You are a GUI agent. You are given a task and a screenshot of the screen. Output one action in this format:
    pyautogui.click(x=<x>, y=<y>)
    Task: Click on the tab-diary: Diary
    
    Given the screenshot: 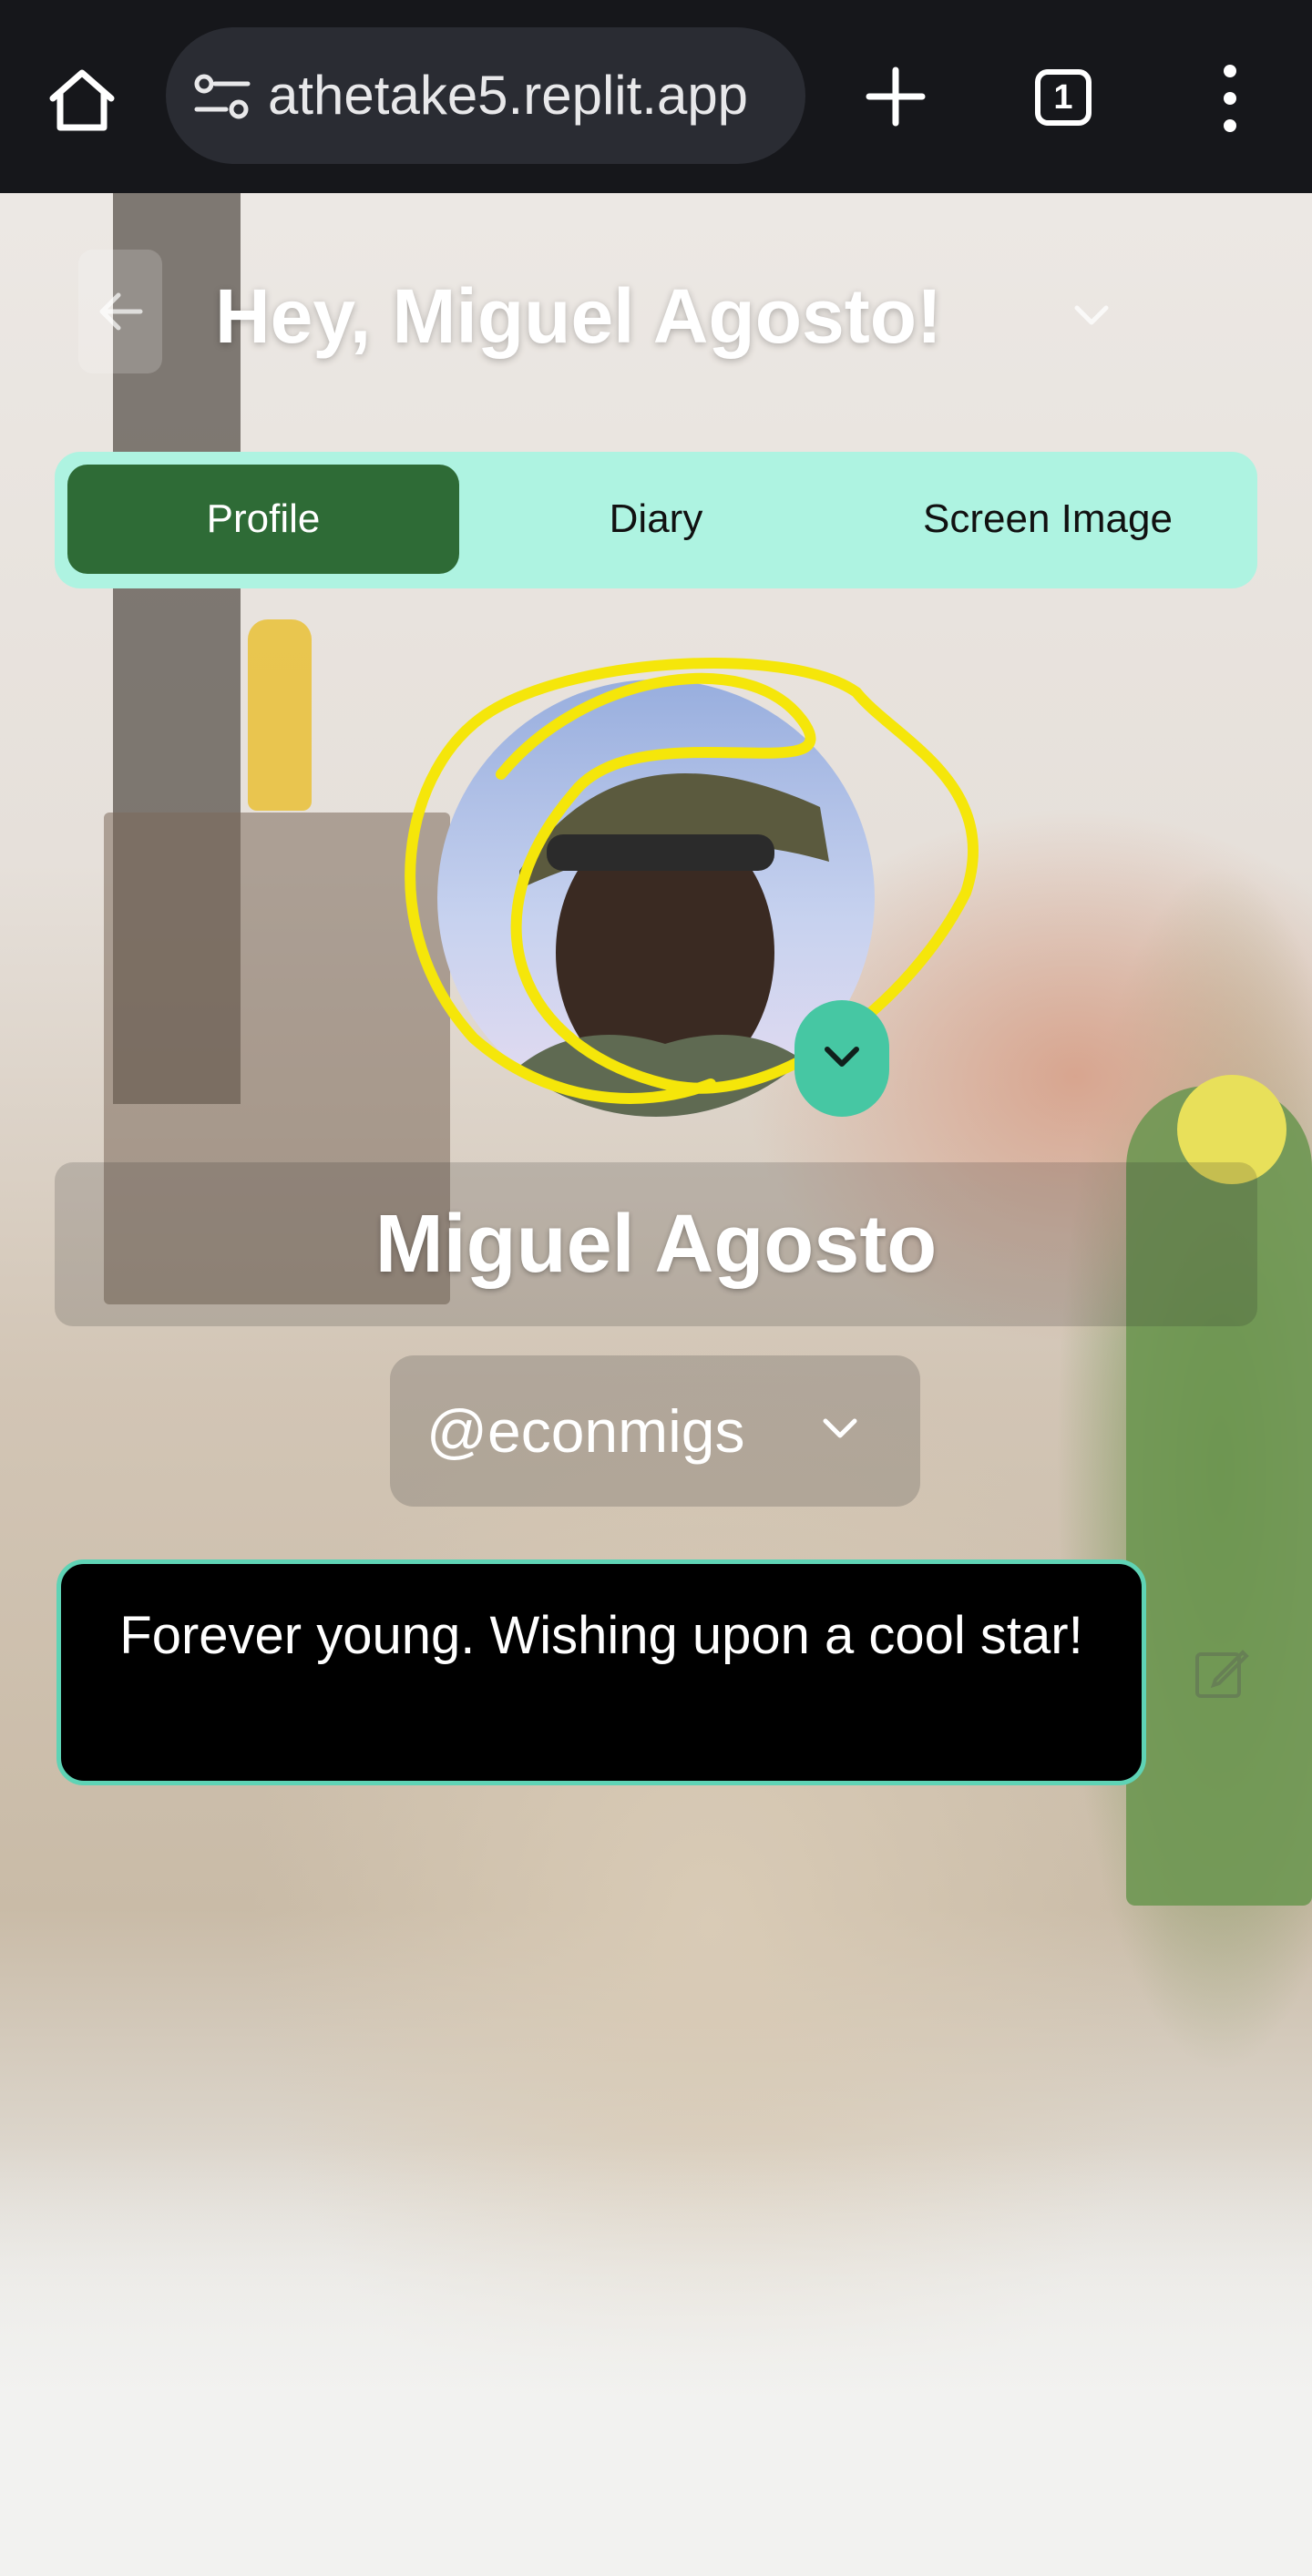 What is the action you would take?
    pyautogui.click(x=656, y=519)
    